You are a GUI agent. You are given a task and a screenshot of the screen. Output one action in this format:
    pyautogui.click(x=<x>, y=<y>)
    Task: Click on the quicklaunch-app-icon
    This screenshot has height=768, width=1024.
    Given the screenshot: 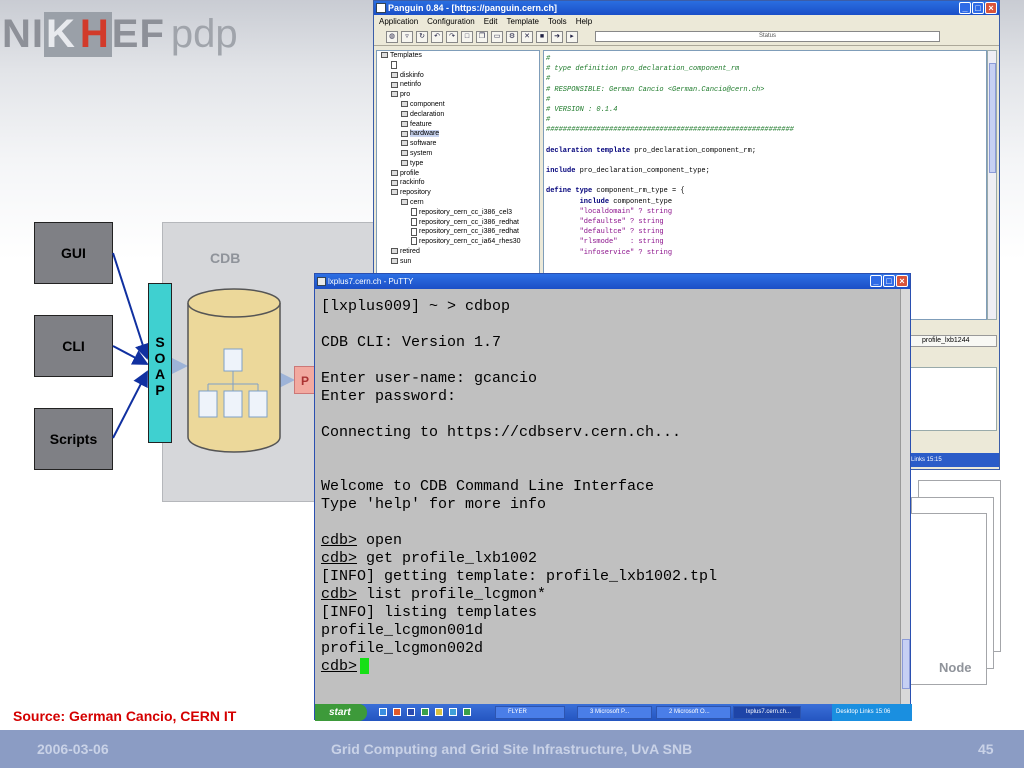 What is the action you would take?
    pyautogui.click(x=453, y=712)
    